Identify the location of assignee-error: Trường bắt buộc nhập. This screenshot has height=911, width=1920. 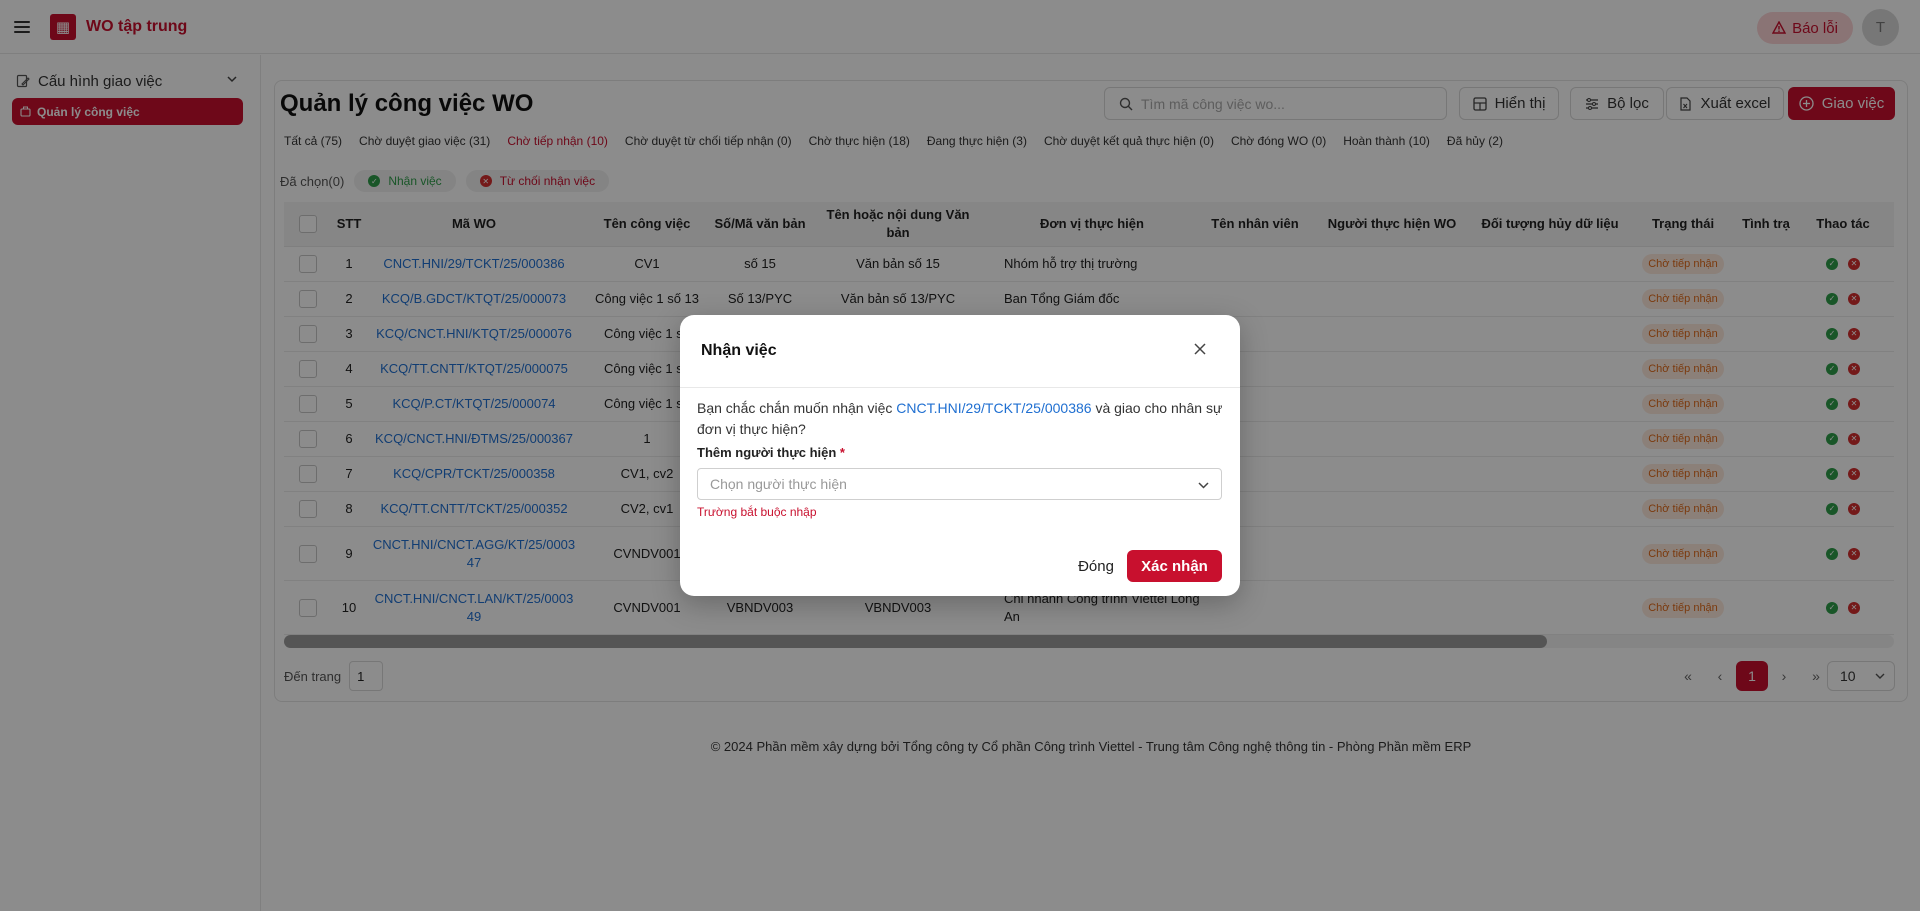
(757, 512).